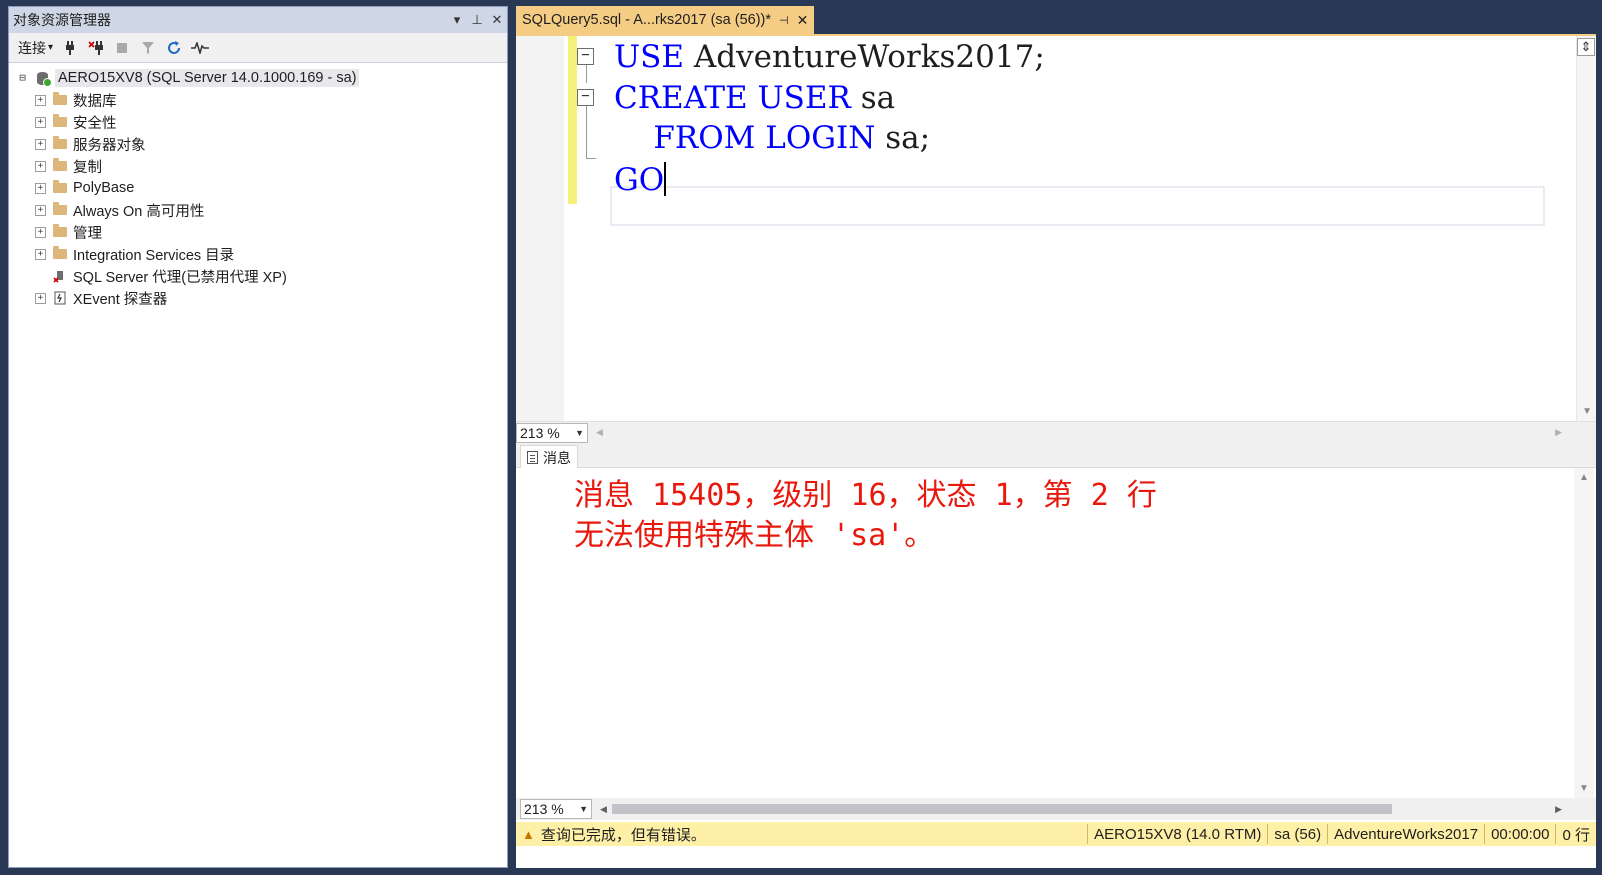  Describe the element at coordinates (532, 457) in the screenshot. I see `messages-icon` at that location.